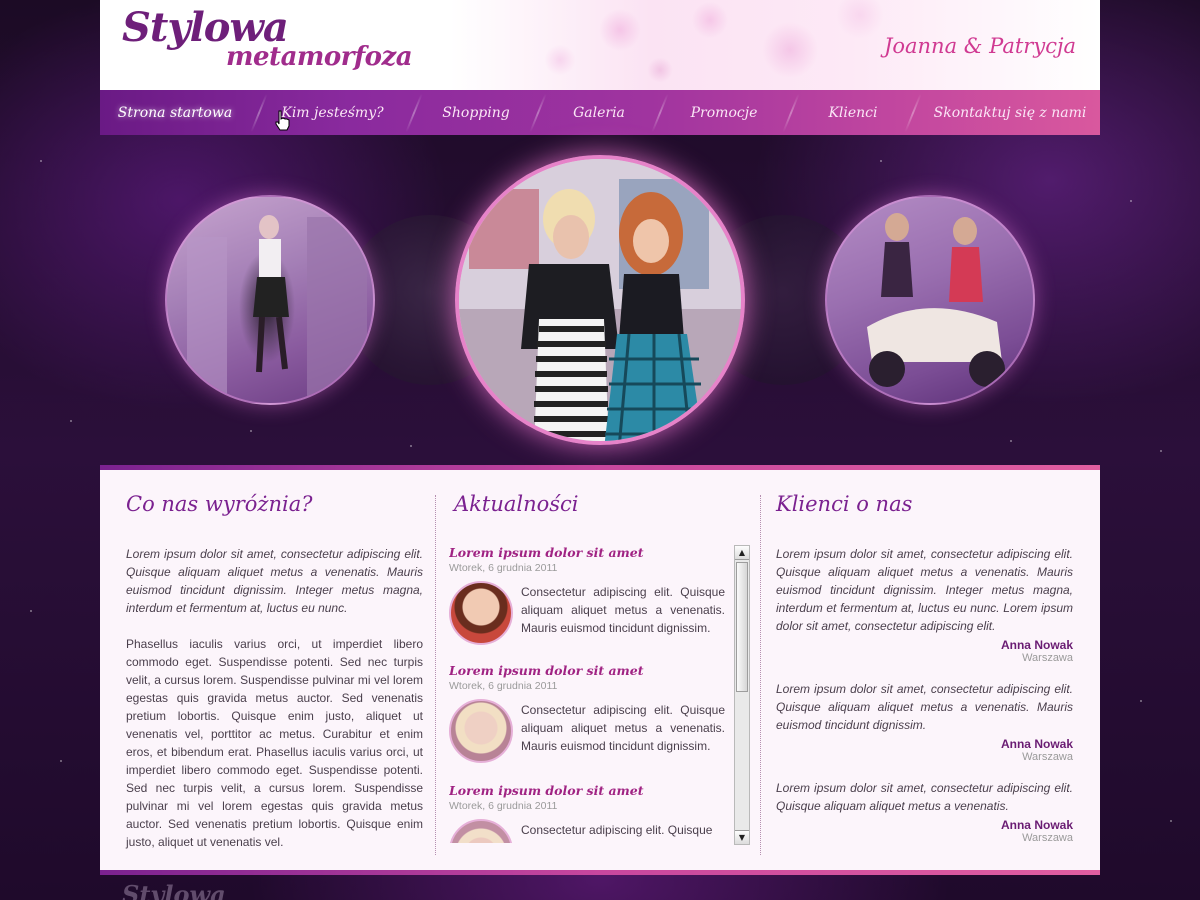 Image resolution: width=1200 pixels, height=900 pixels. Describe the element at coordinates (282, 120) in the screenshot. I see `hand-pointer-icon` at that location.